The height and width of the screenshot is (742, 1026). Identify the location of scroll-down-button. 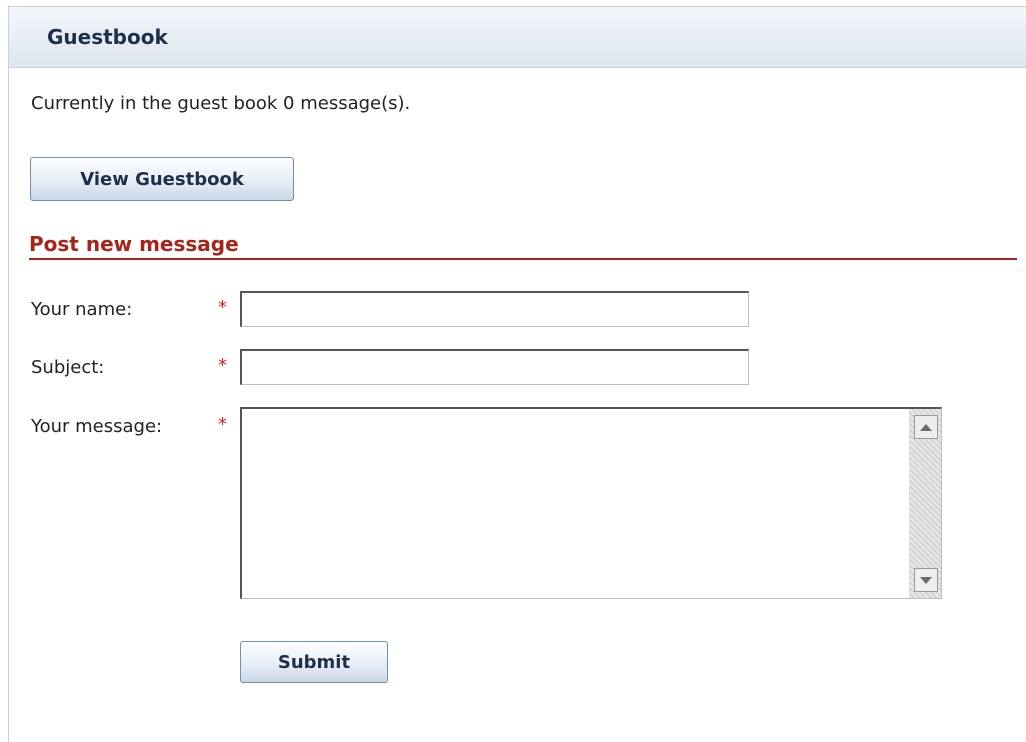
(926, 580).